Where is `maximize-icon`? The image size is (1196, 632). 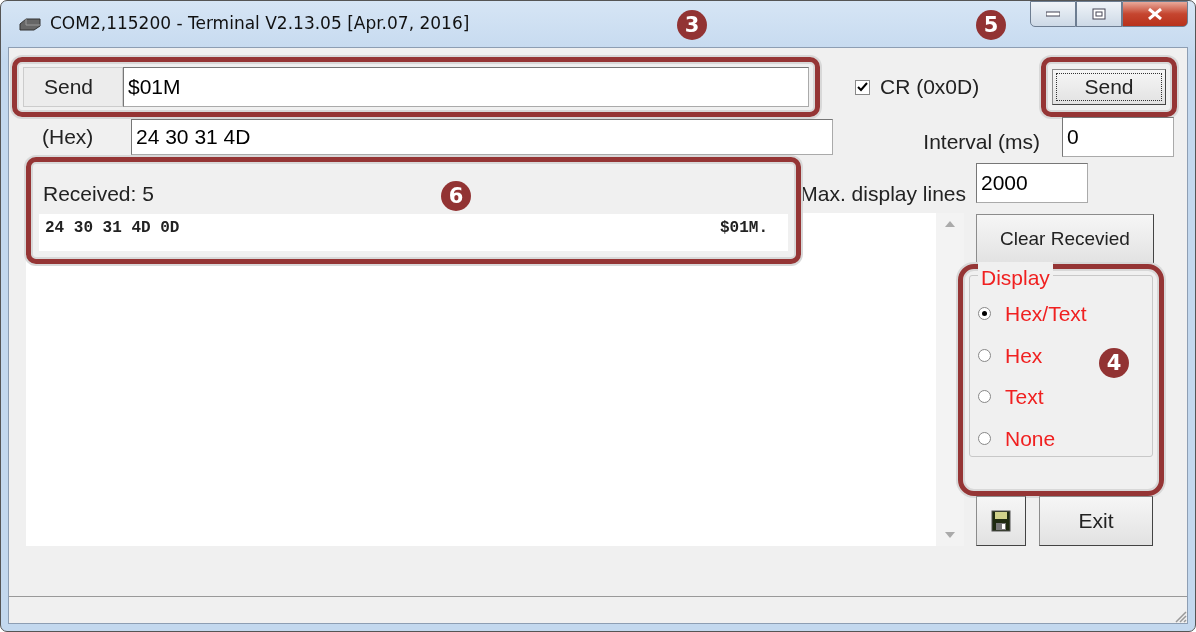
maximize-icon is located at coordinates (1099, 14).